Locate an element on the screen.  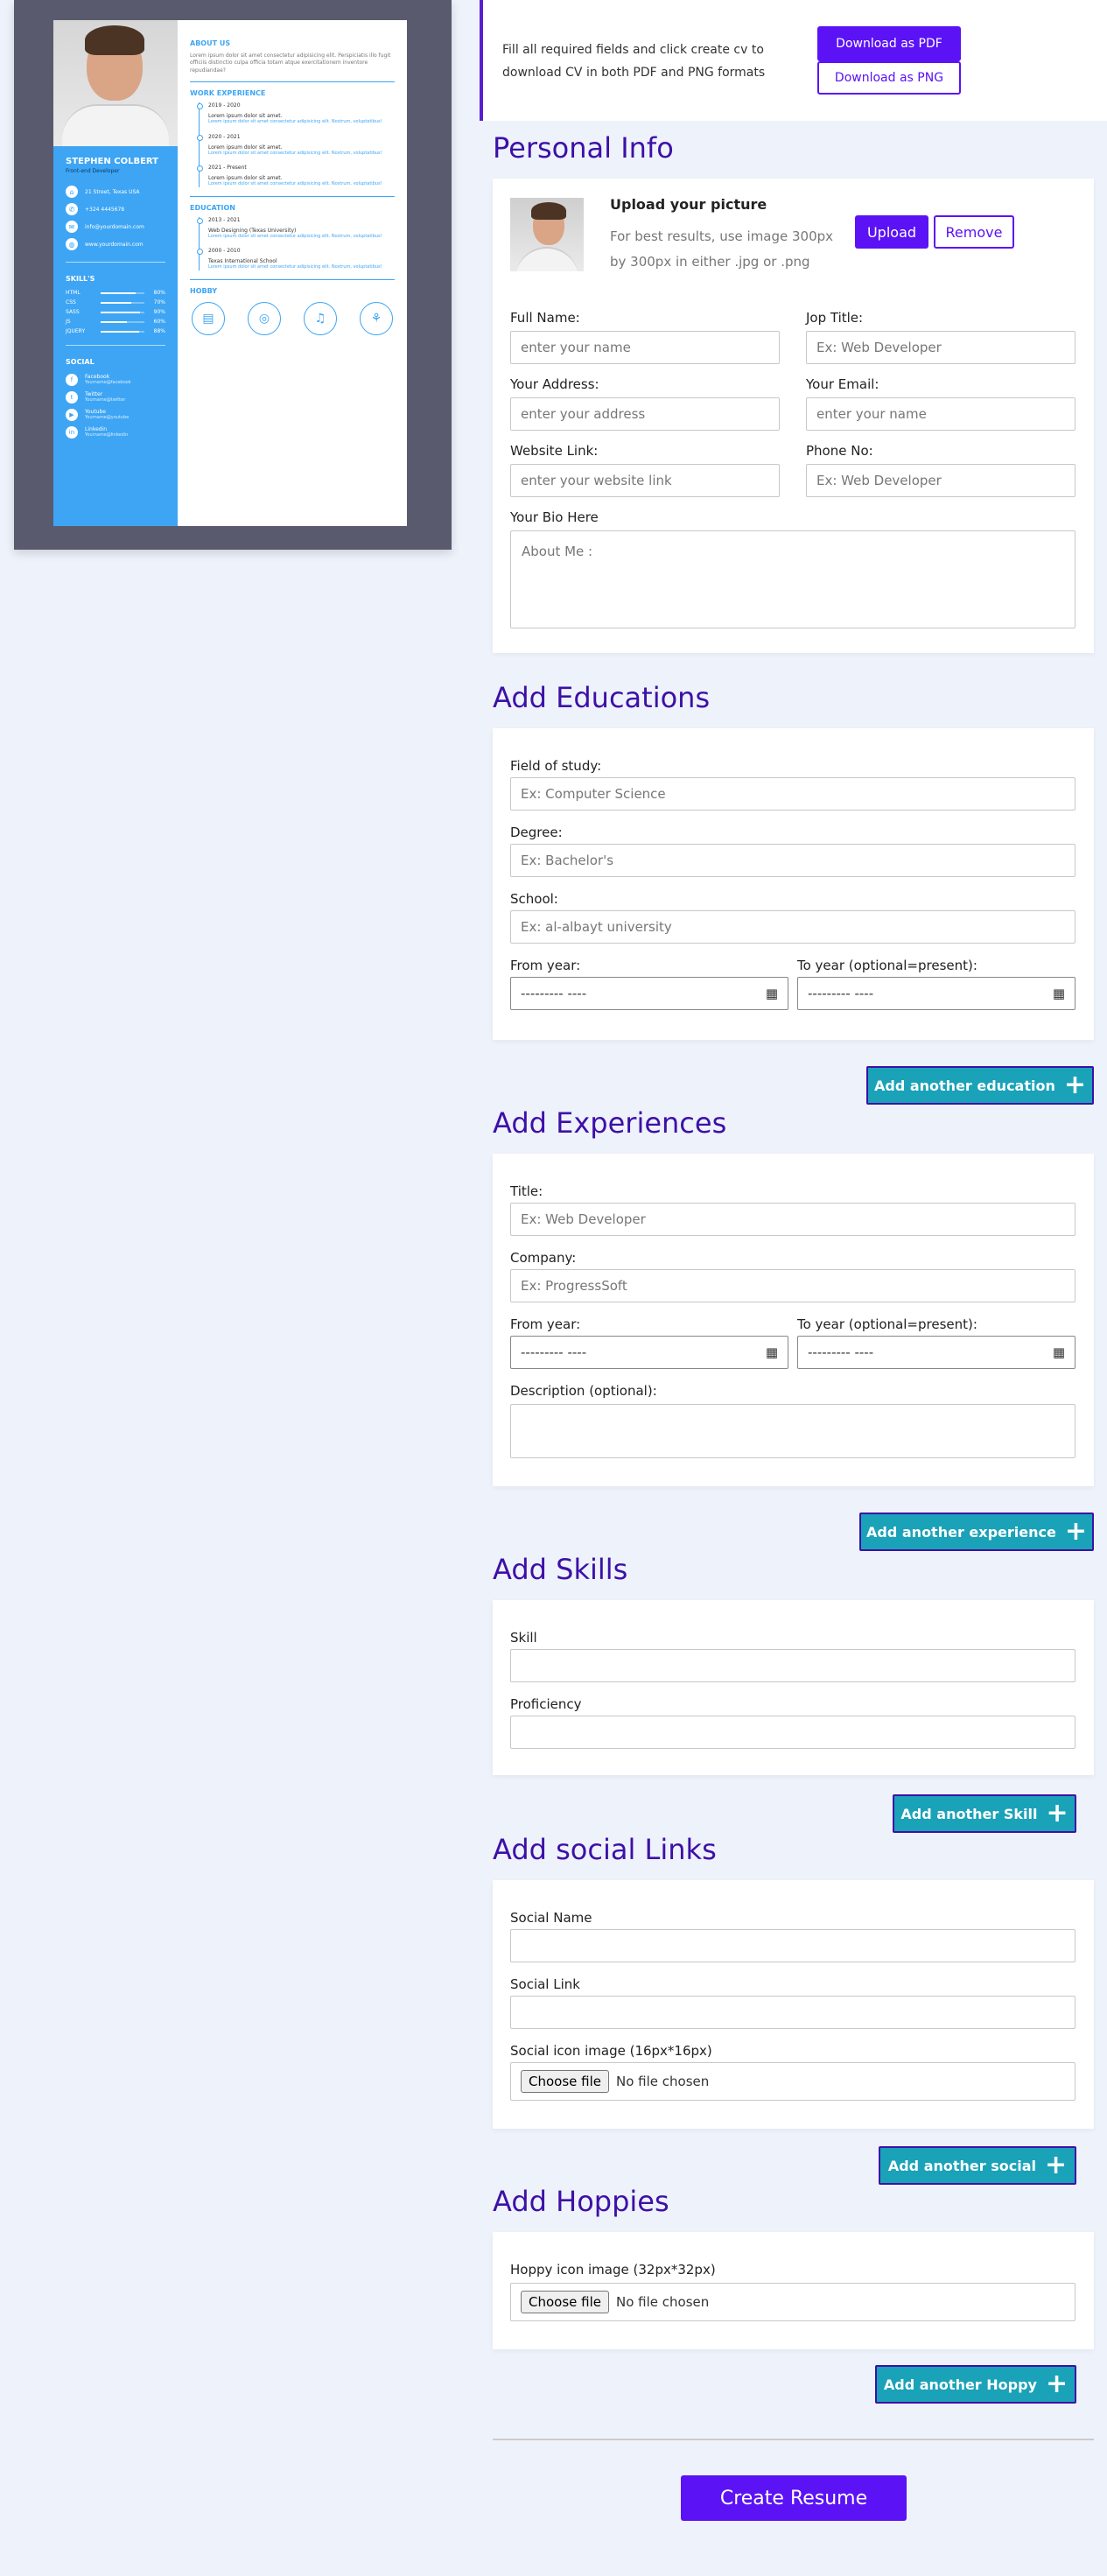
twitter-icon: t is located at coordinates (72, 397).